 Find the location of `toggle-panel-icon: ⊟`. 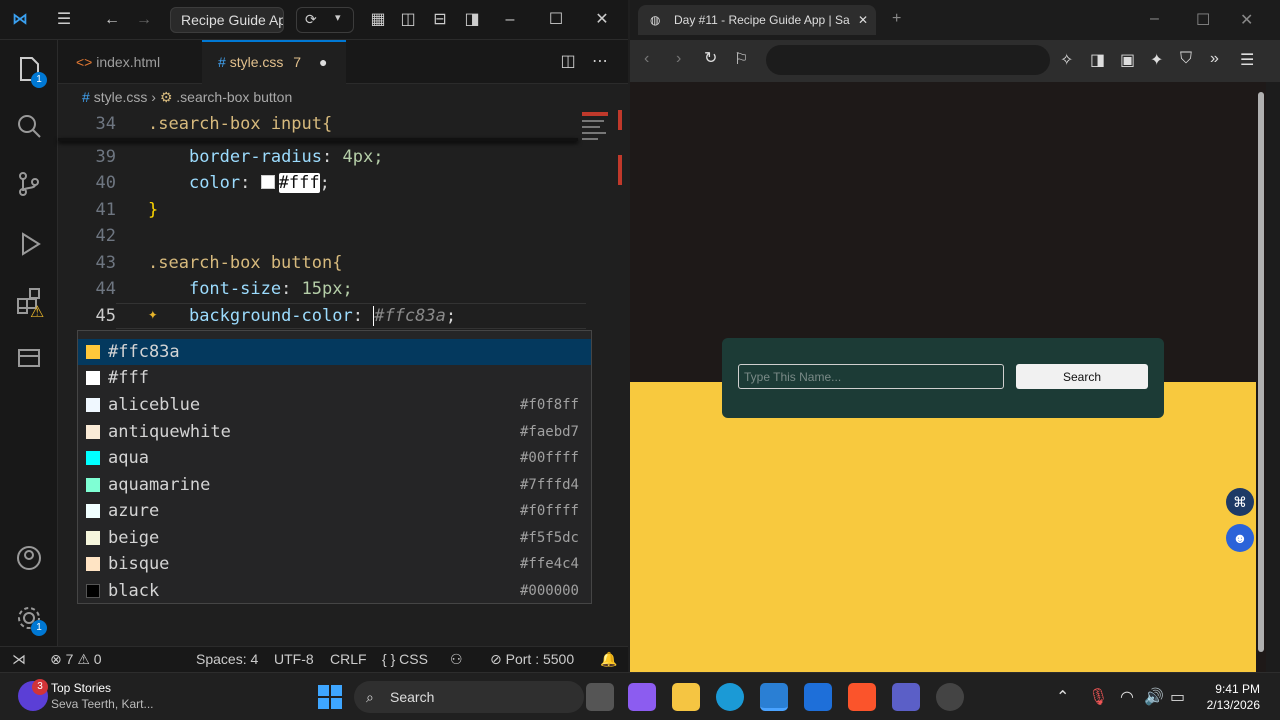

toggle-panel-icon: ⊟ is located at coordinates (440, 20).